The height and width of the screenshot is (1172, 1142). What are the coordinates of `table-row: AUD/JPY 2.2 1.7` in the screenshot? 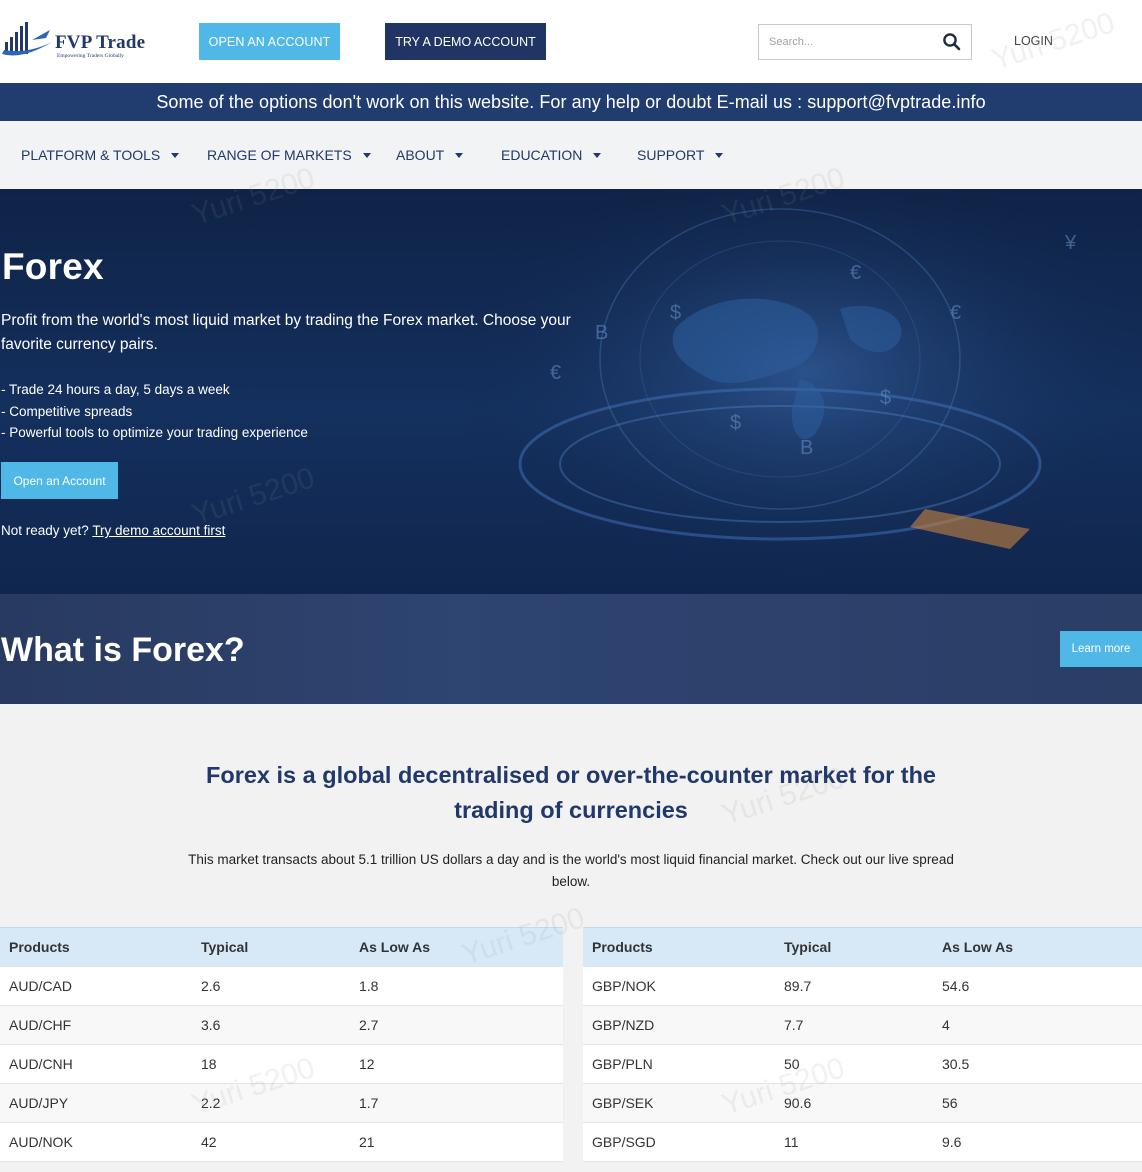 It's located at (281, 1103).